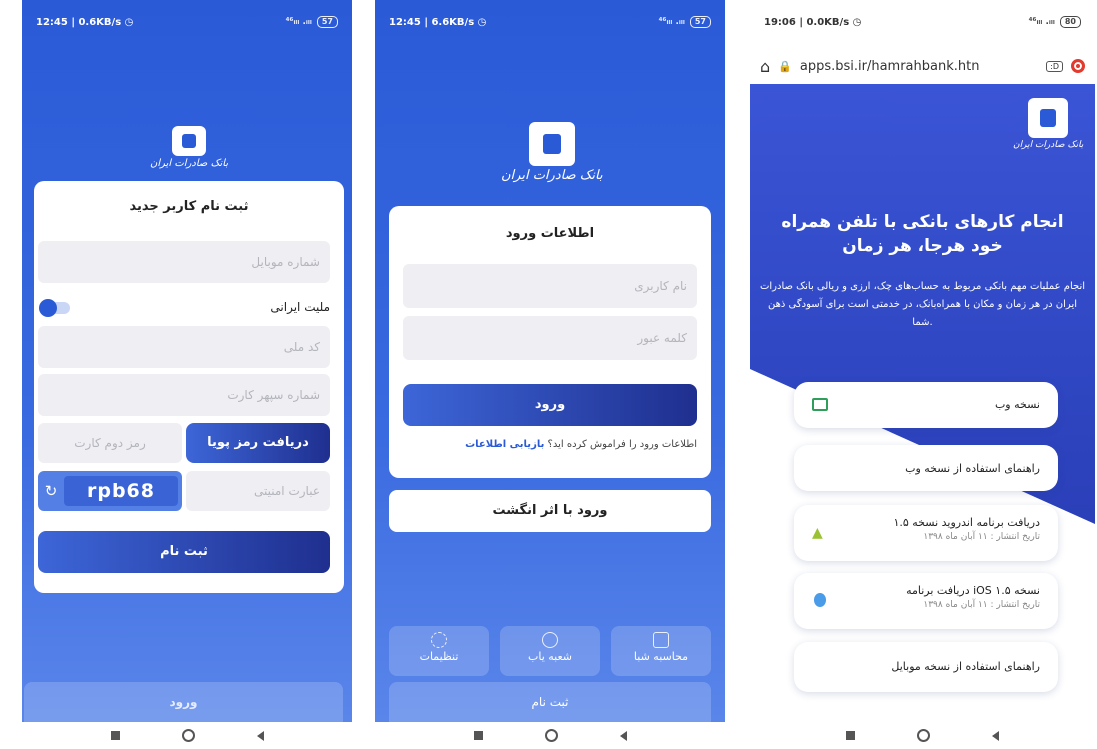  Describe the element at coordinates (550, 640) in the screenshot. I see `location-pin-icon` at that location.